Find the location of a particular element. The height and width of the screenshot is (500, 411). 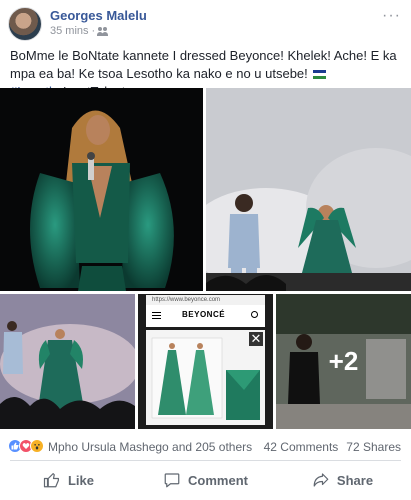

comment-button-label: Comment is located at coordinates (218, 480).